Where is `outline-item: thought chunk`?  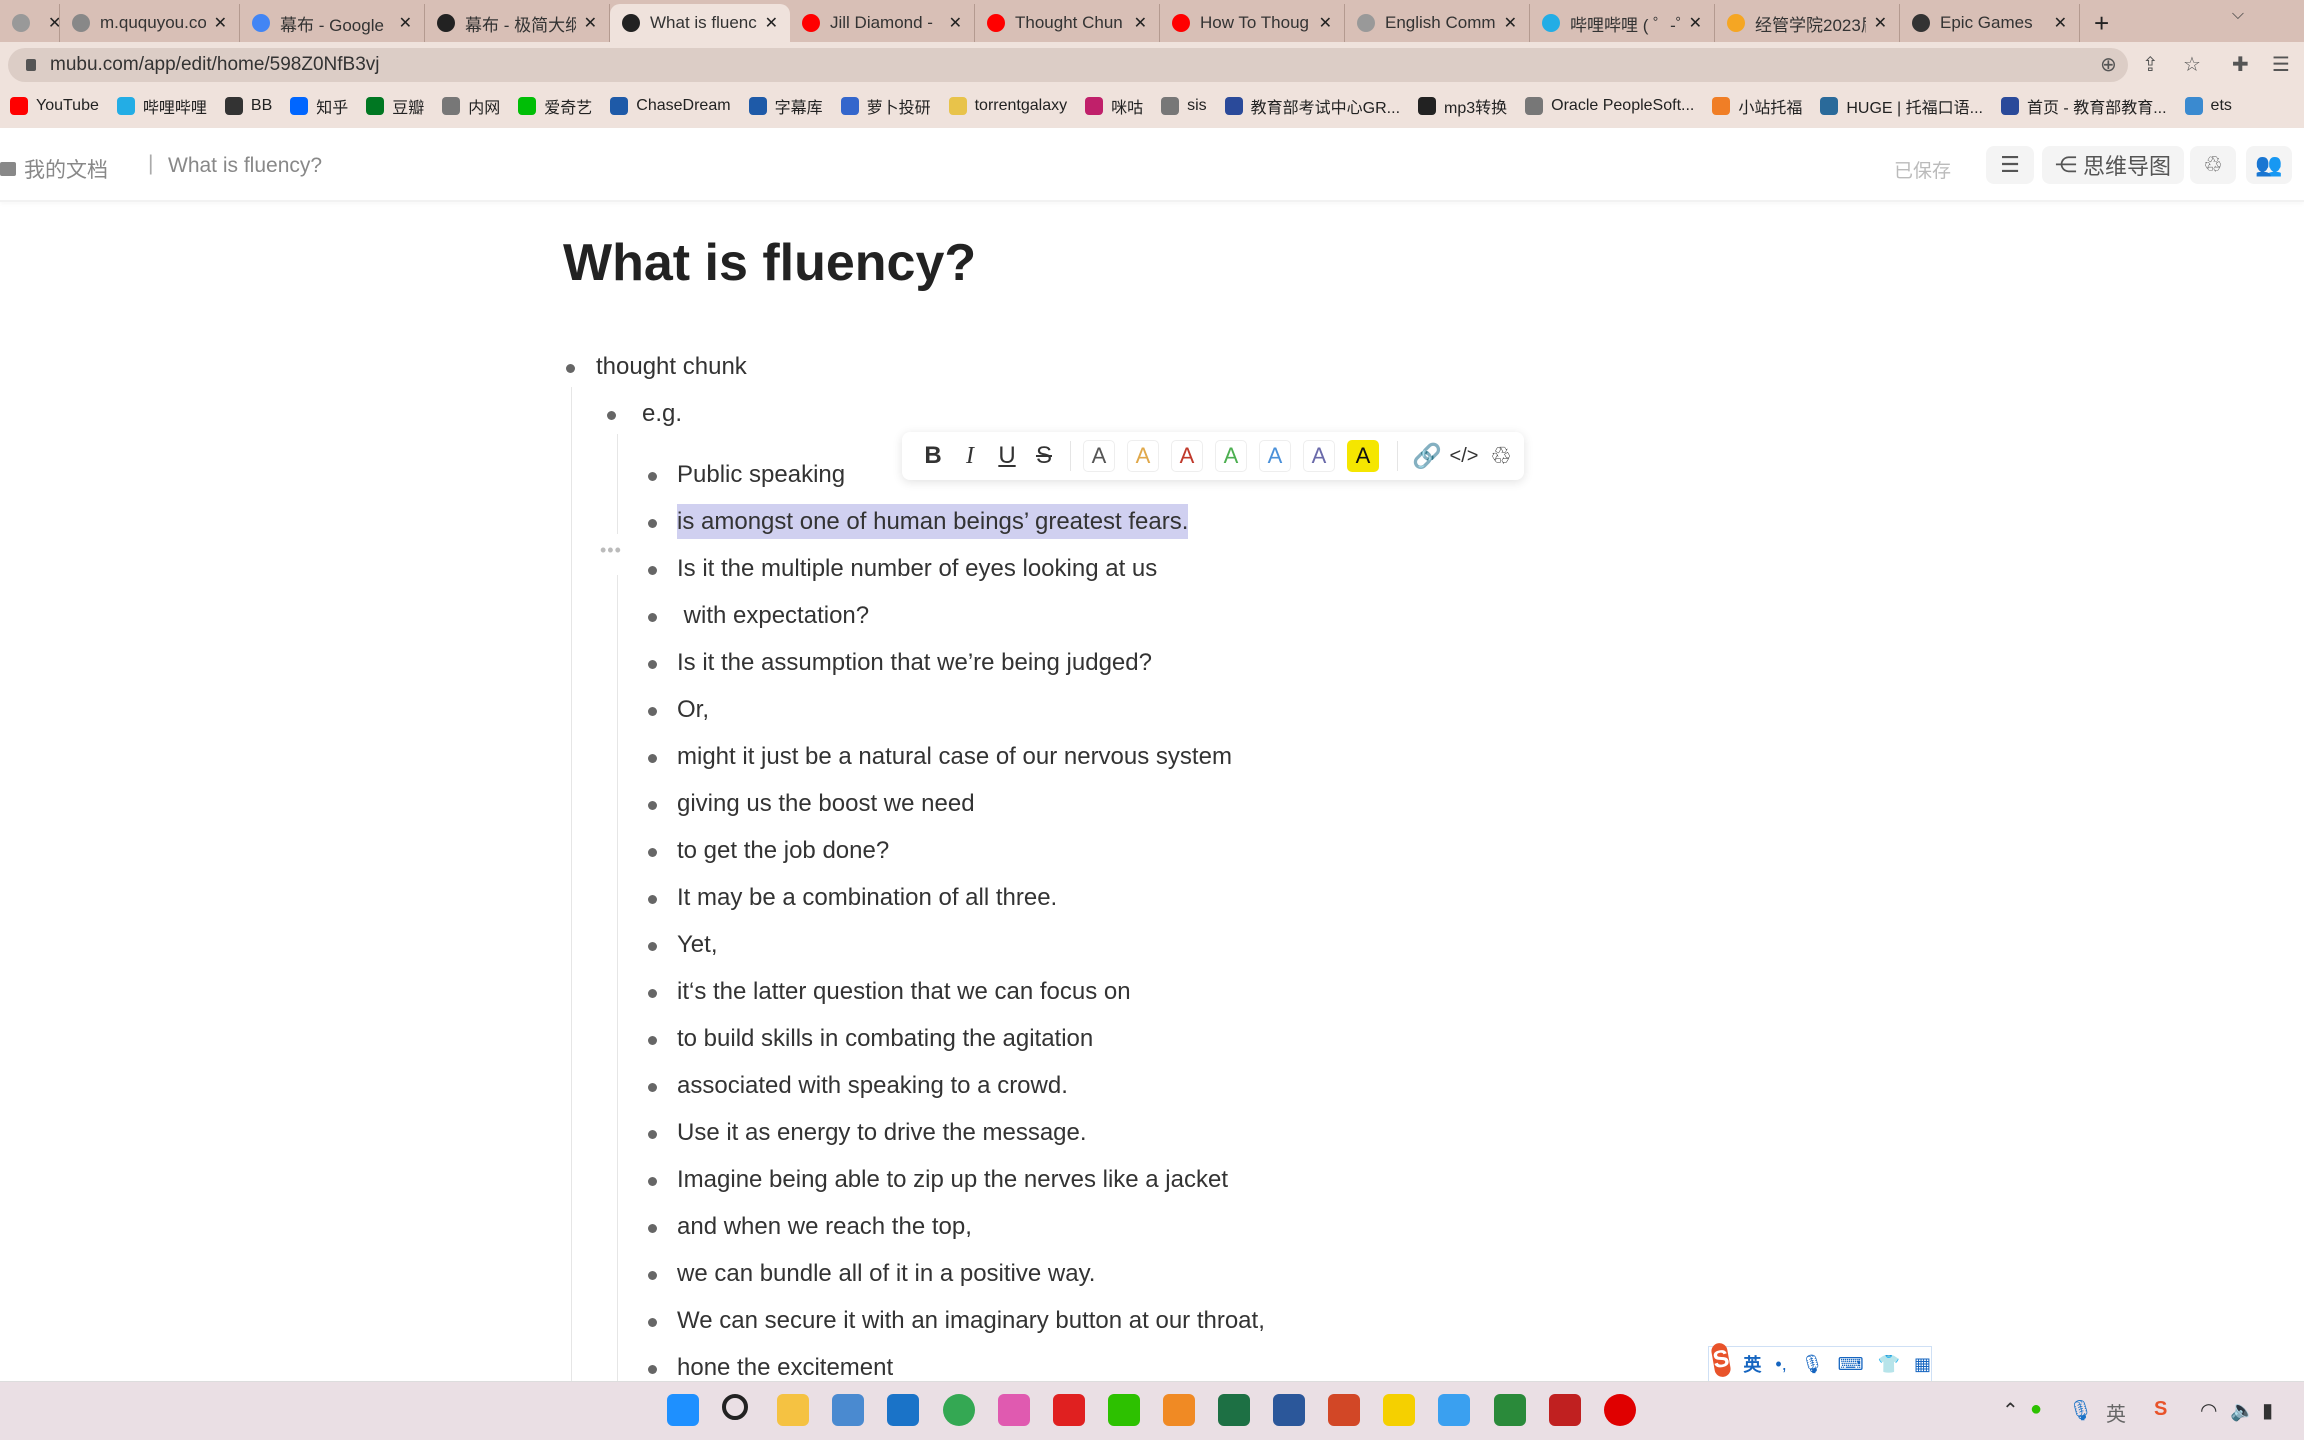
outline-item: thought chunk is located at coordinates (671, 367).